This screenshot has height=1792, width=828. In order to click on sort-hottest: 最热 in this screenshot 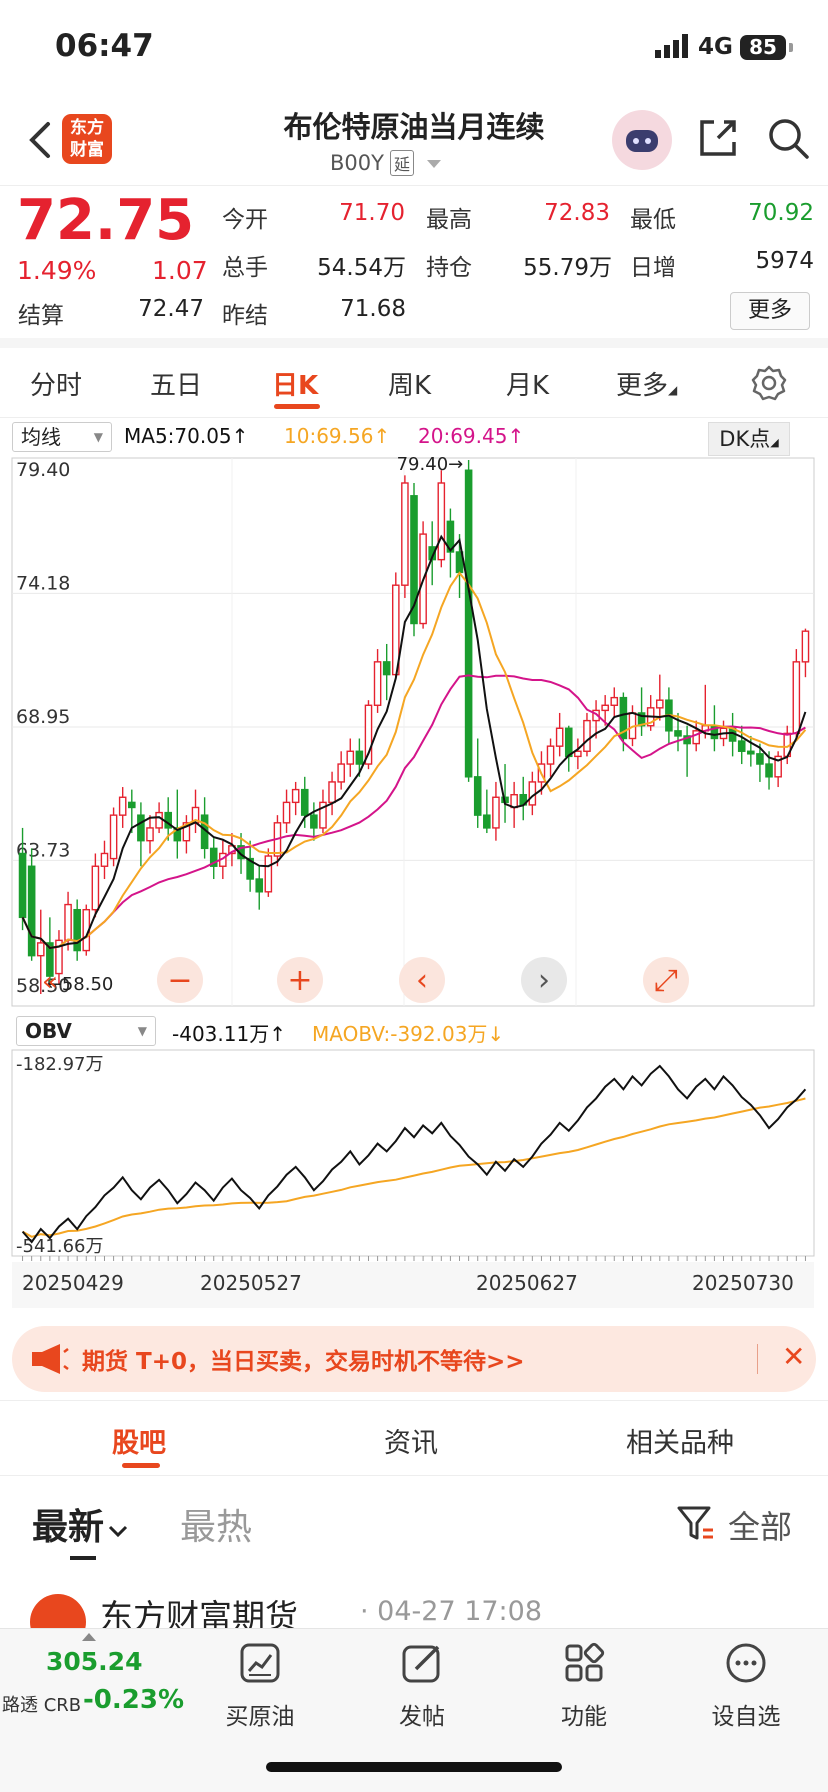, I will do `click(216, 1524)`.